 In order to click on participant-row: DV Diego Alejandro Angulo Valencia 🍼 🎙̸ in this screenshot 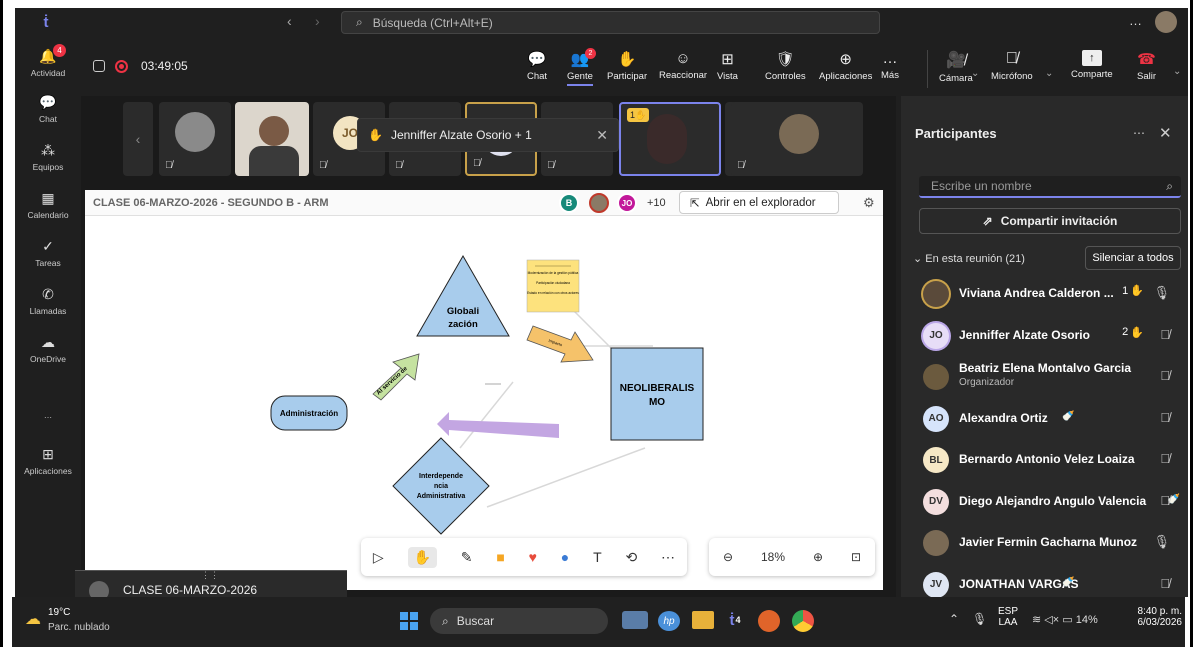, I will do `click(1044, 502)`.